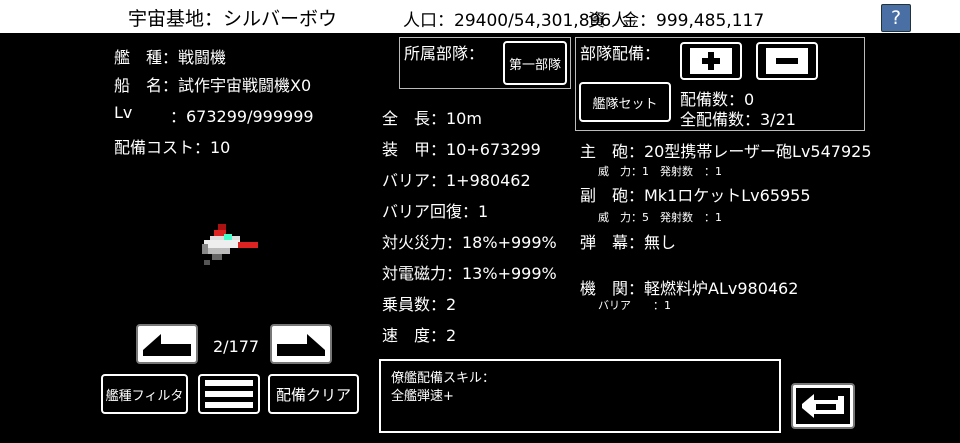  What do you see at coordinates (419, 304) in the screenshot?
I see `stat-crew: 乗員数：2` at bounding box center [419, 304].